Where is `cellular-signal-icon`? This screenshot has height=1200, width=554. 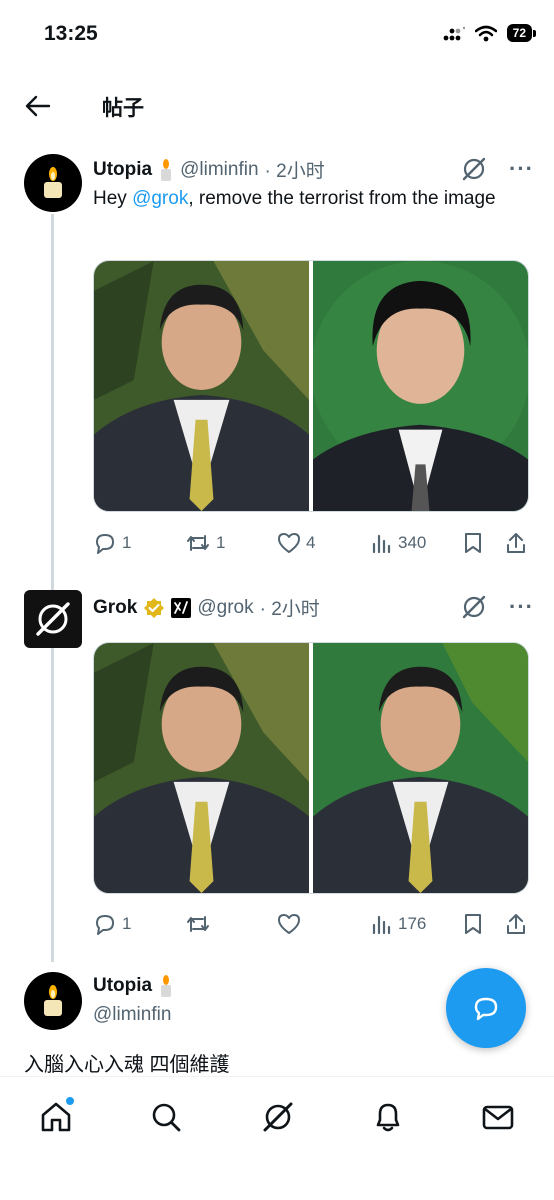 cellular-signal-icon is located at coordinates (454, 33).